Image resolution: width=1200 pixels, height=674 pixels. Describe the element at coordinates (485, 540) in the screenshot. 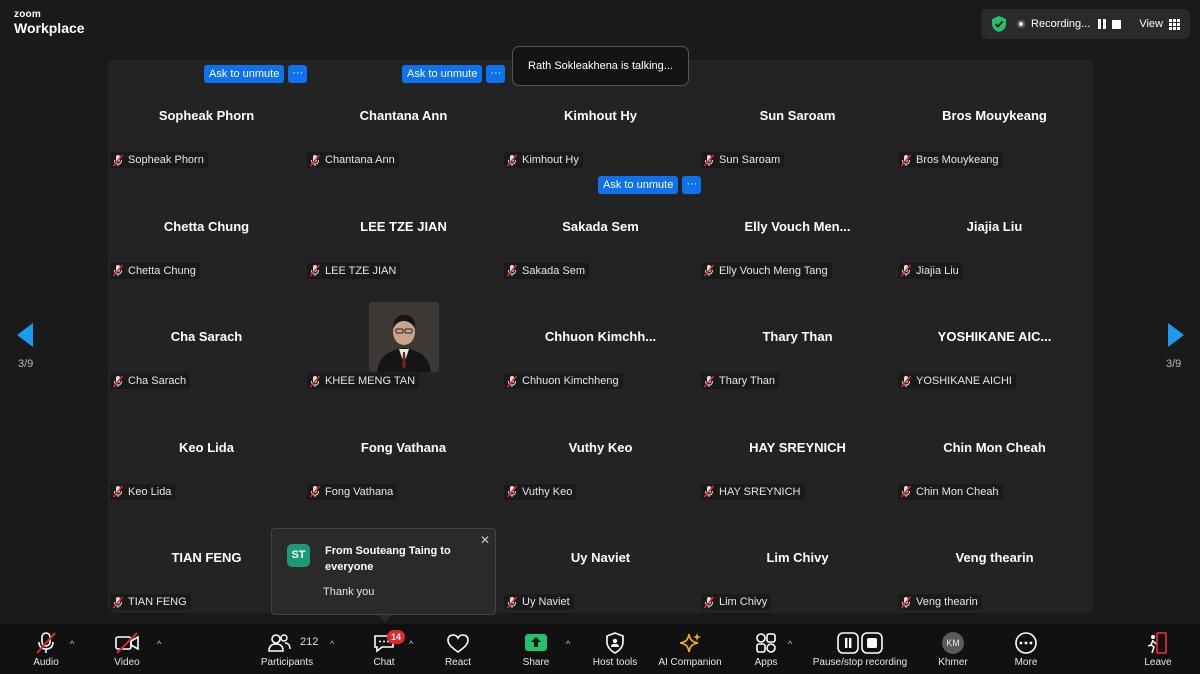

I see `close-icon: ✕` at that location.